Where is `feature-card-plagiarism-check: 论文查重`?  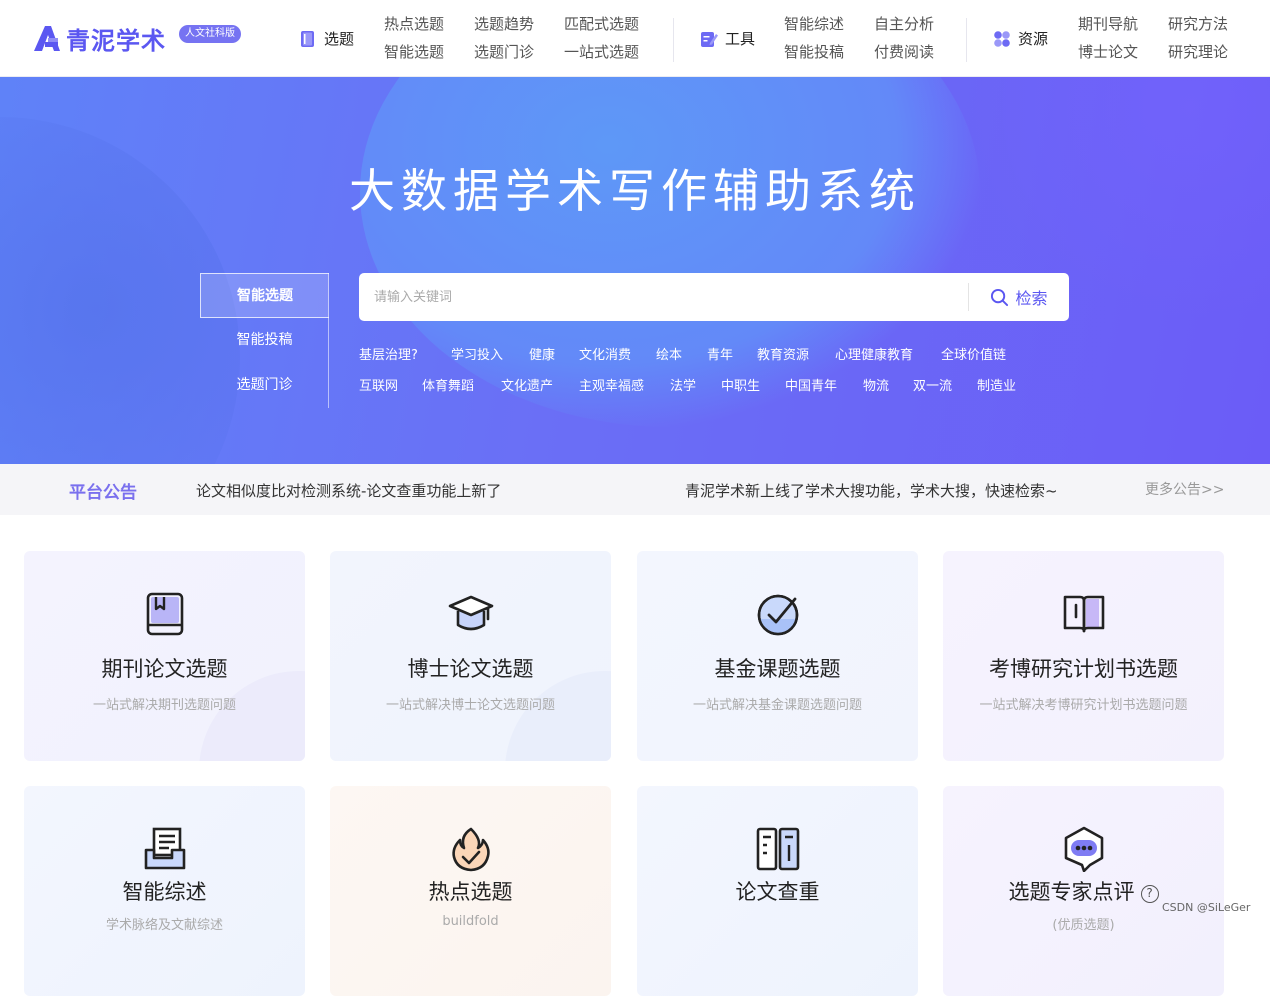
feature-card-plagiarism-check: 论文查重 is located at coordinates (777, 891).